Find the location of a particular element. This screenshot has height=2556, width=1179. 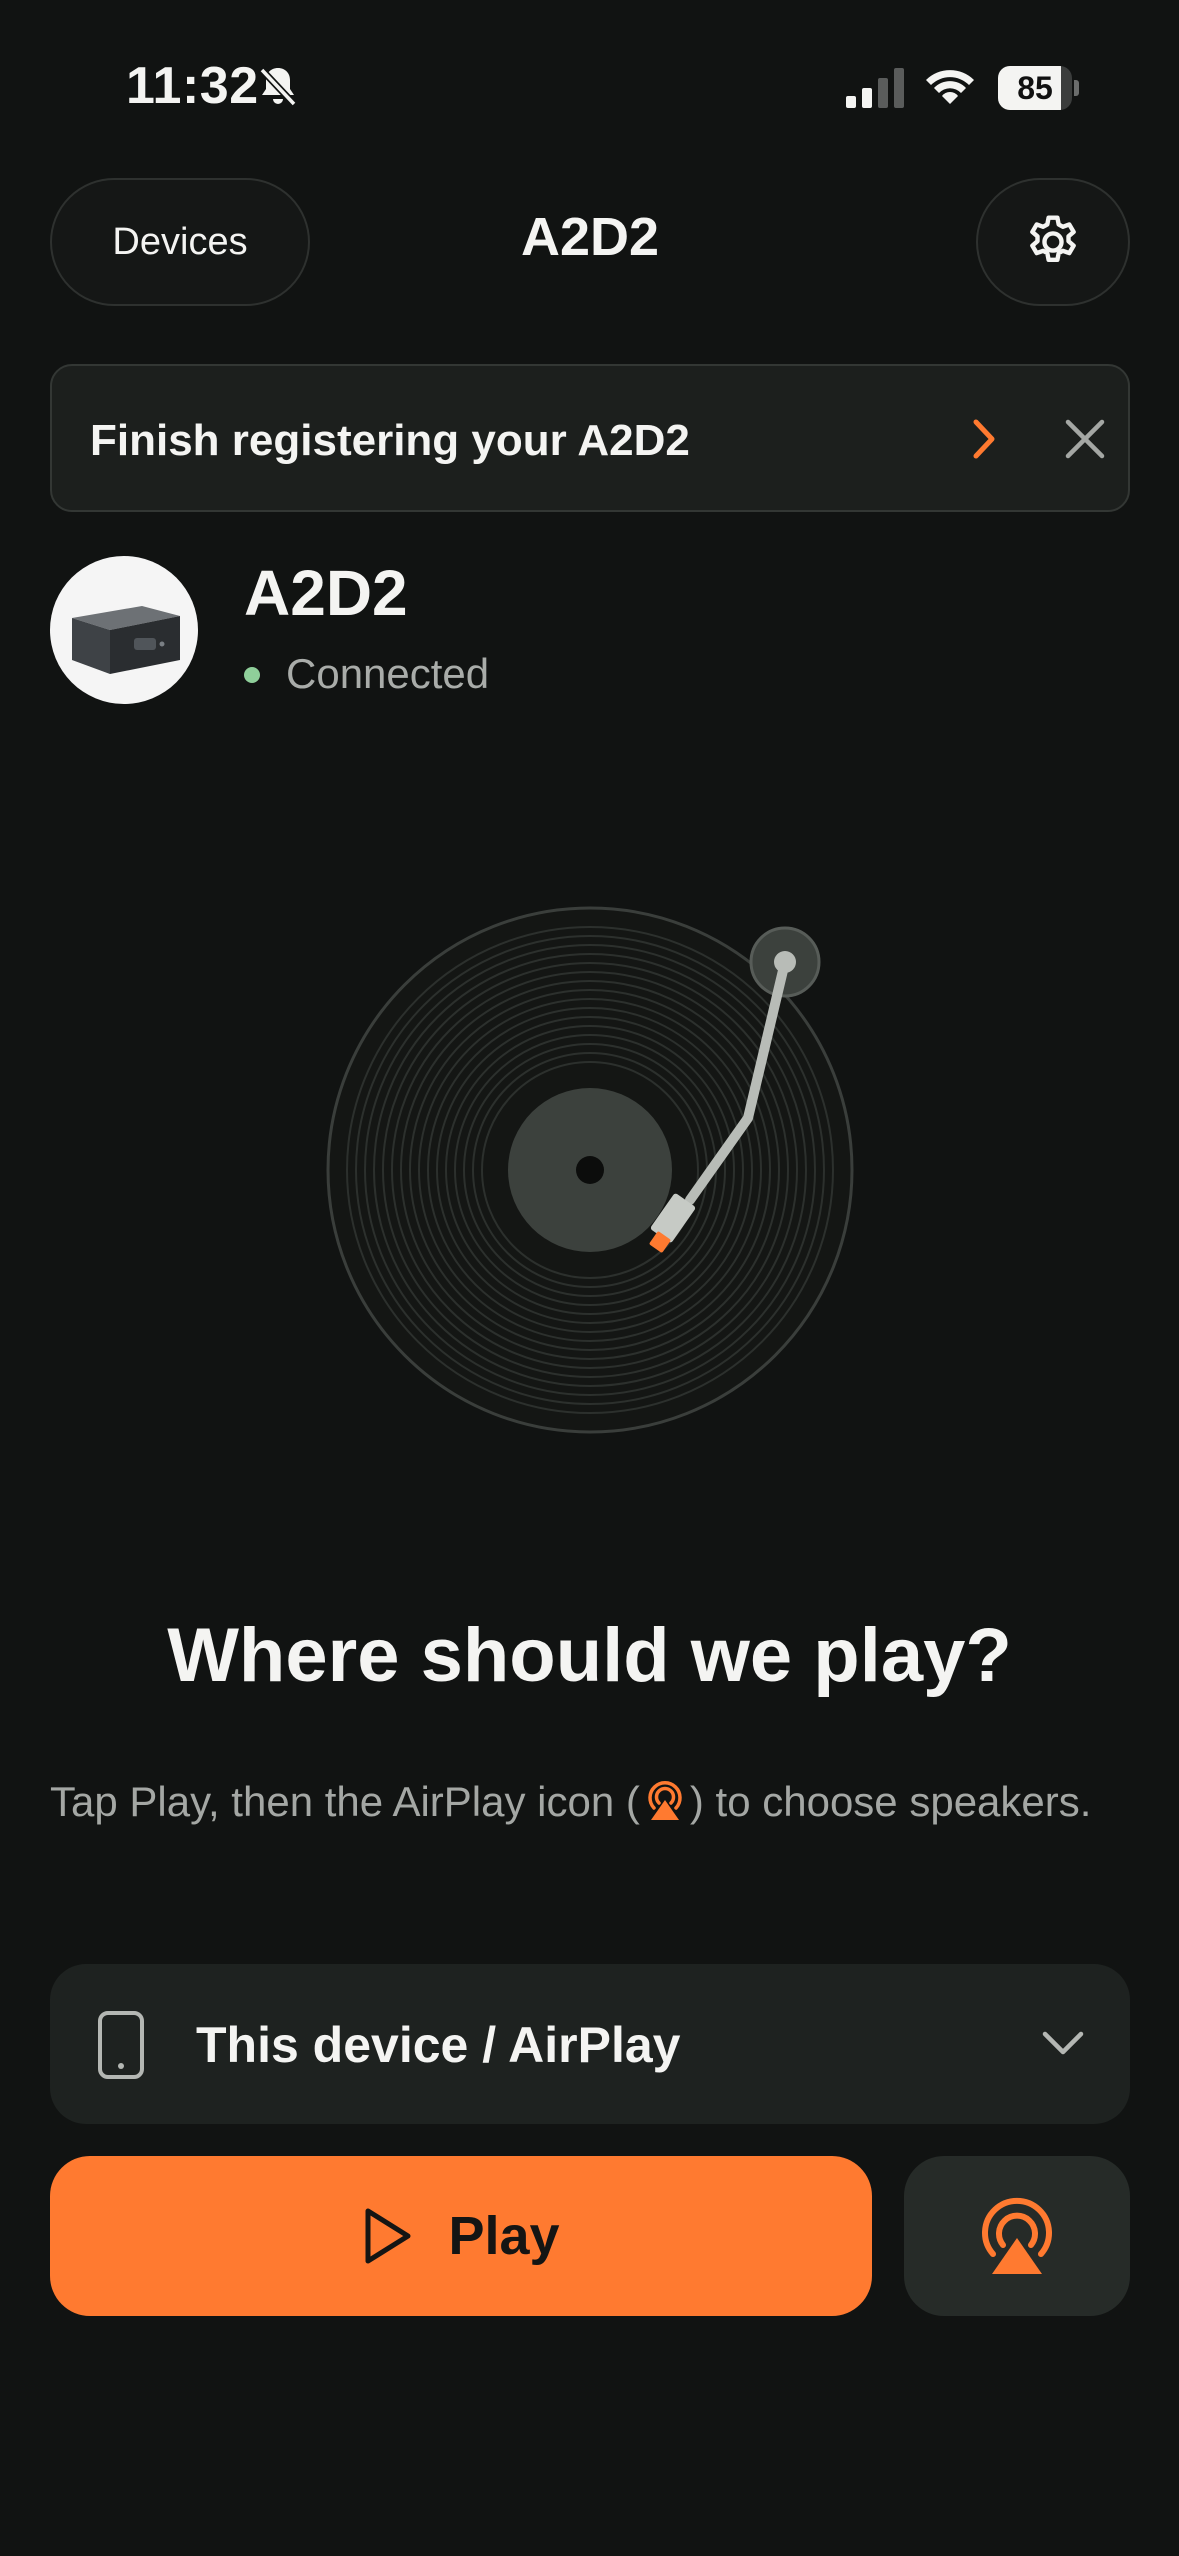

connection-status: Connected is located at coordinates (388, 673).